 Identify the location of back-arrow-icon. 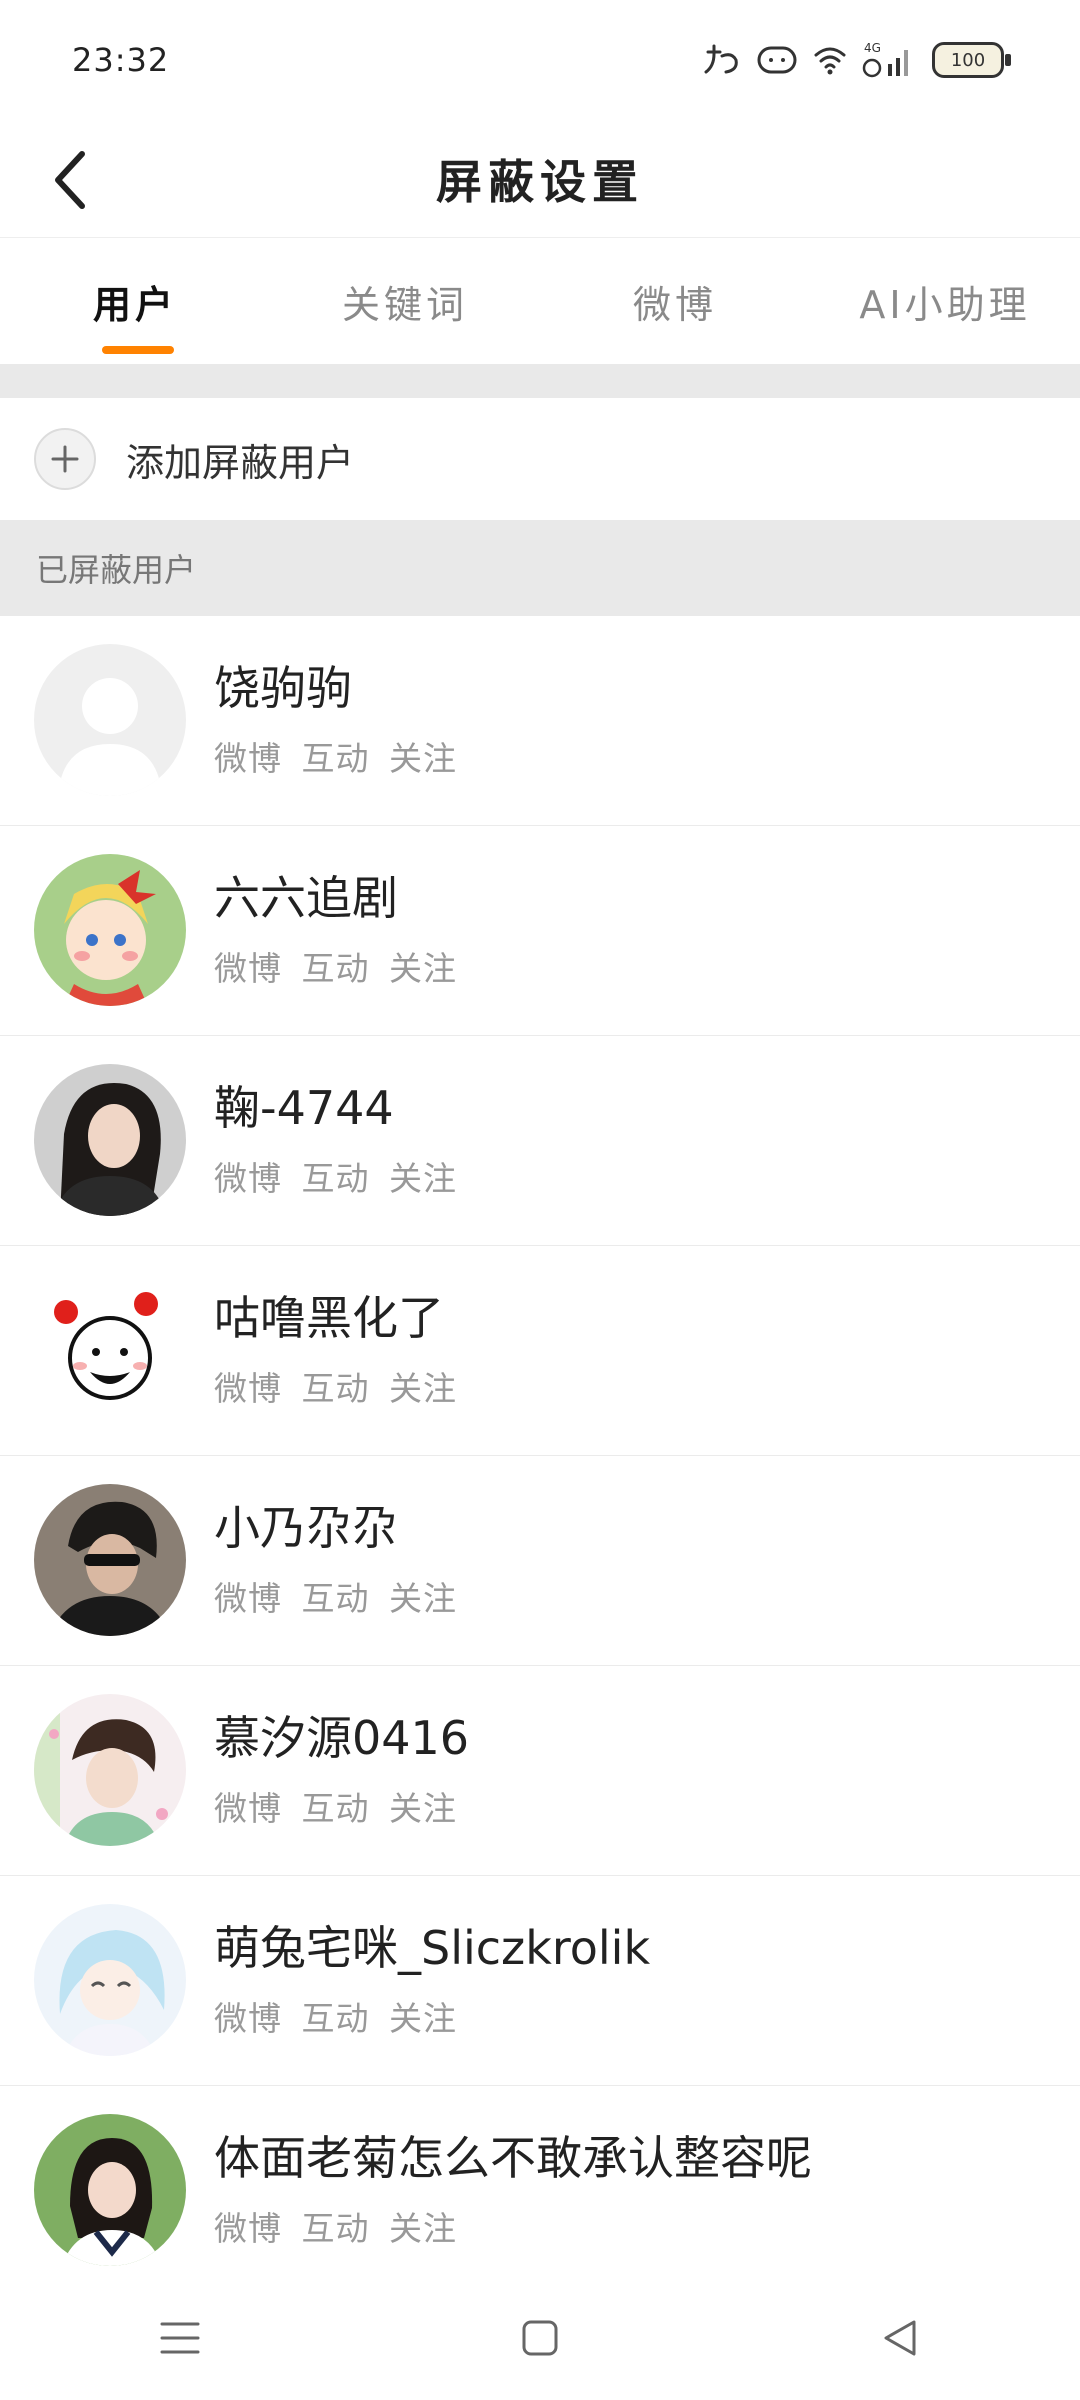
(70, 180).